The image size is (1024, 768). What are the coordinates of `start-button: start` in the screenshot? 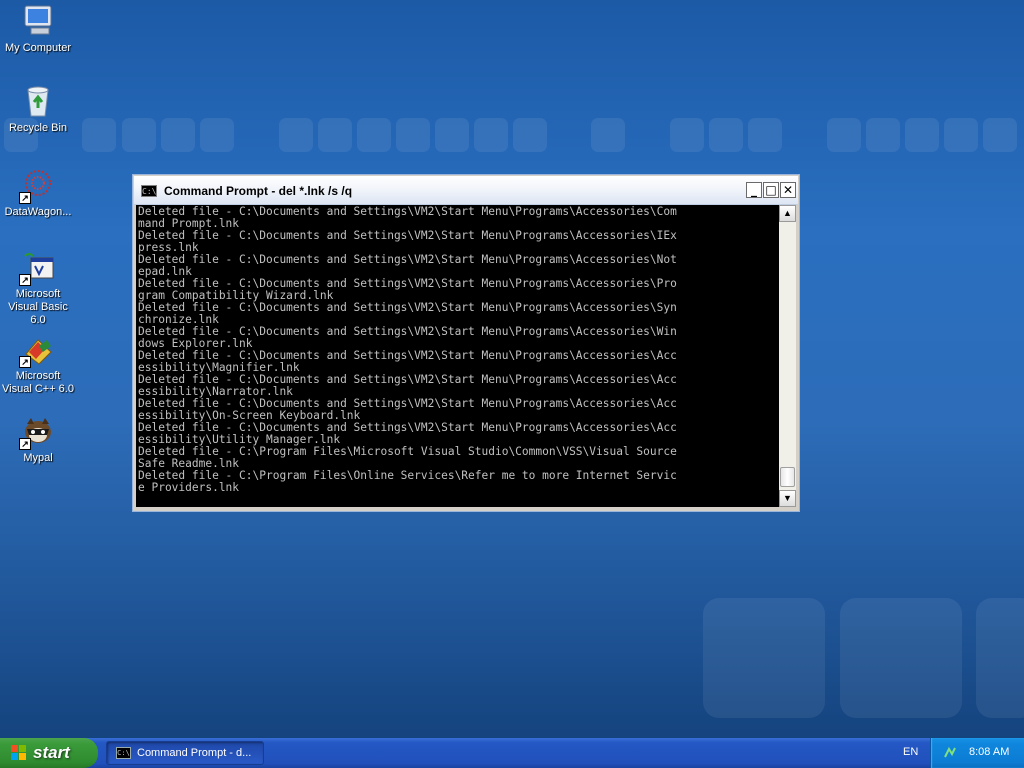 It's located at (49, 753).